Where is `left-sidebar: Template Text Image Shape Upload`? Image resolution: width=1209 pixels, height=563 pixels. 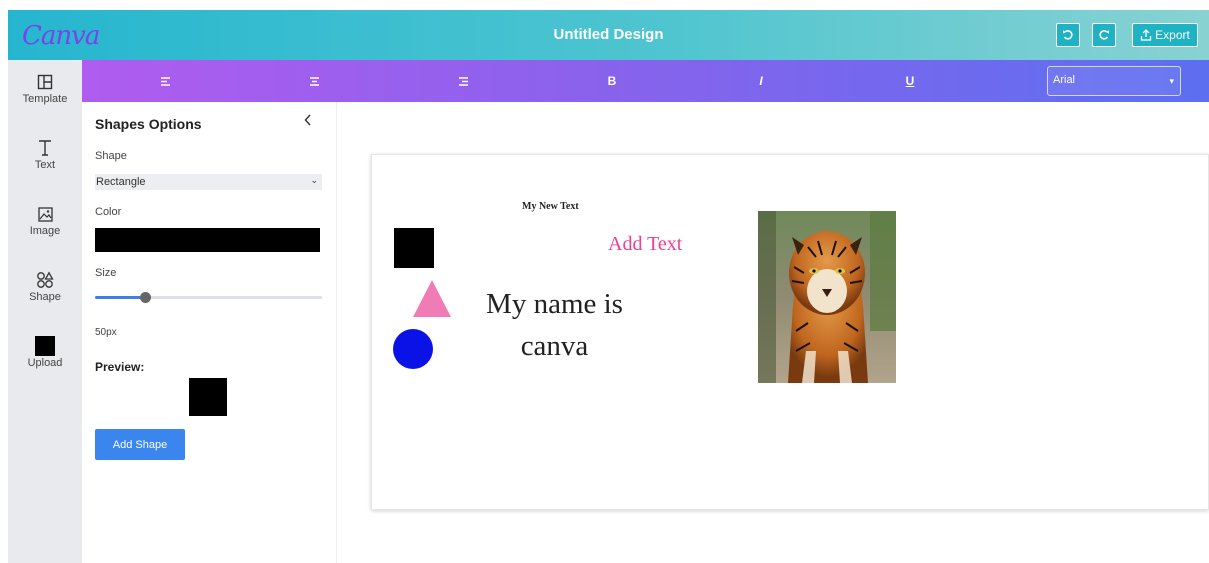
left-sidebar: Template Text Image Shape Upload is located at coordinates (45, 311).